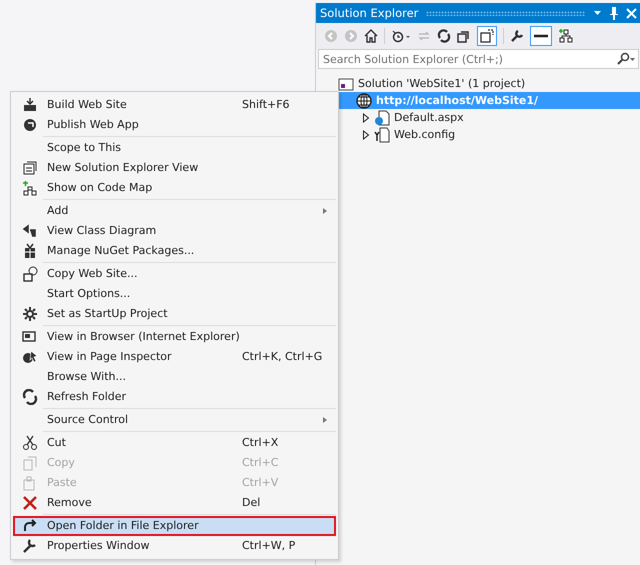 This screenshot has height=565, width=640. Describe the element at coordinates (30, 503) in the screenshot. I see `cross-icon` at that location.